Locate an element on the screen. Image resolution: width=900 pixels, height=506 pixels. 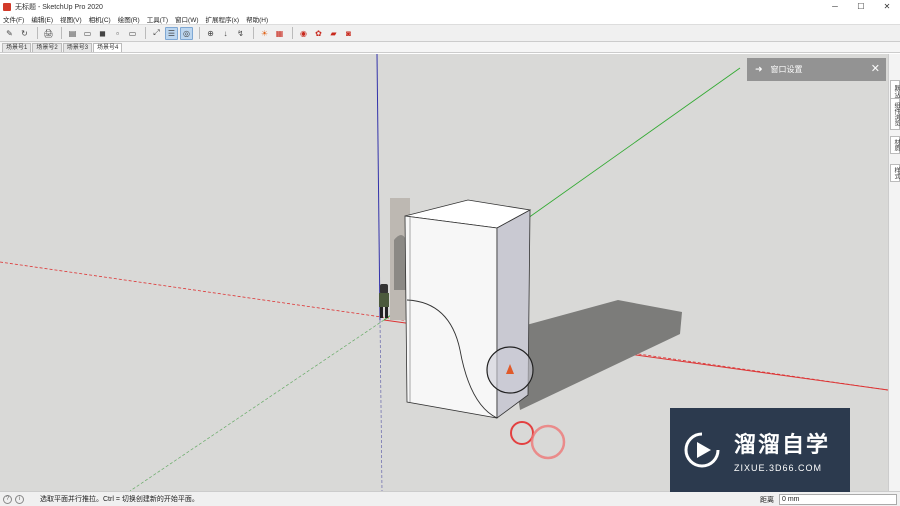
menu-file: 文件(F) is located at coordinates (13, 19).